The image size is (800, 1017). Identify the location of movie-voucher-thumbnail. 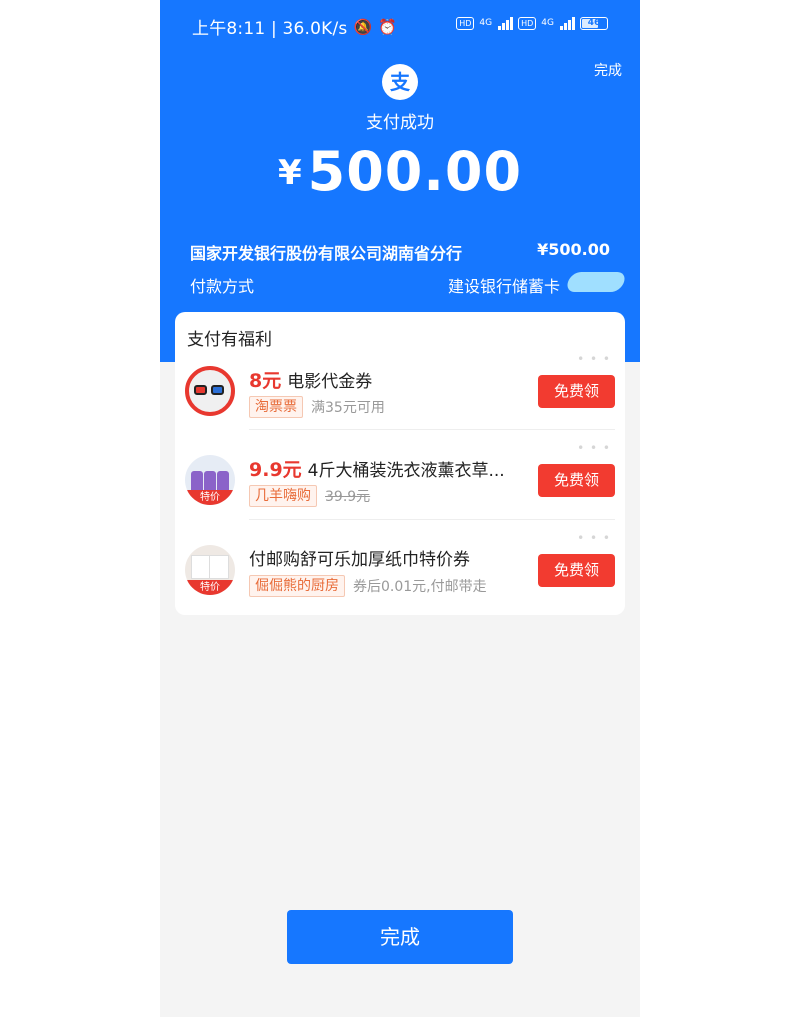
(210, 391).